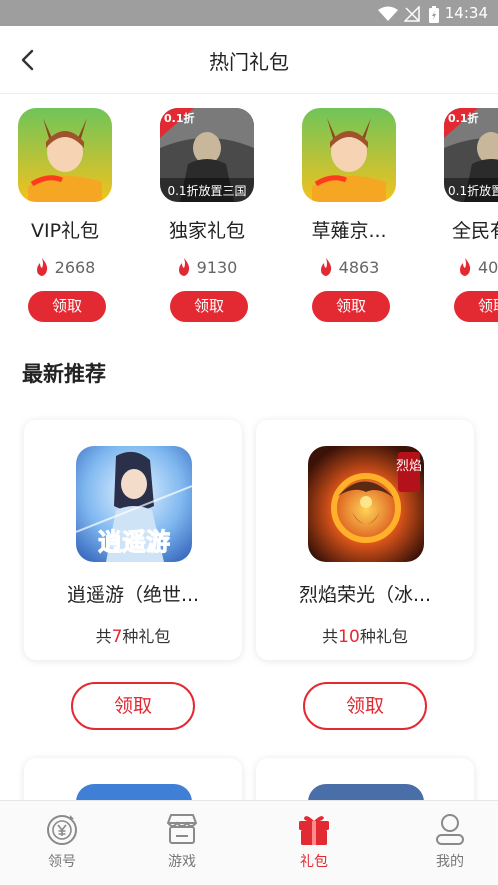 The height and width of the screenshot is (885, 498). Describe the element at coordinates (249, 13) in the screenshot. I see `status-bar: 14:34` at that location.